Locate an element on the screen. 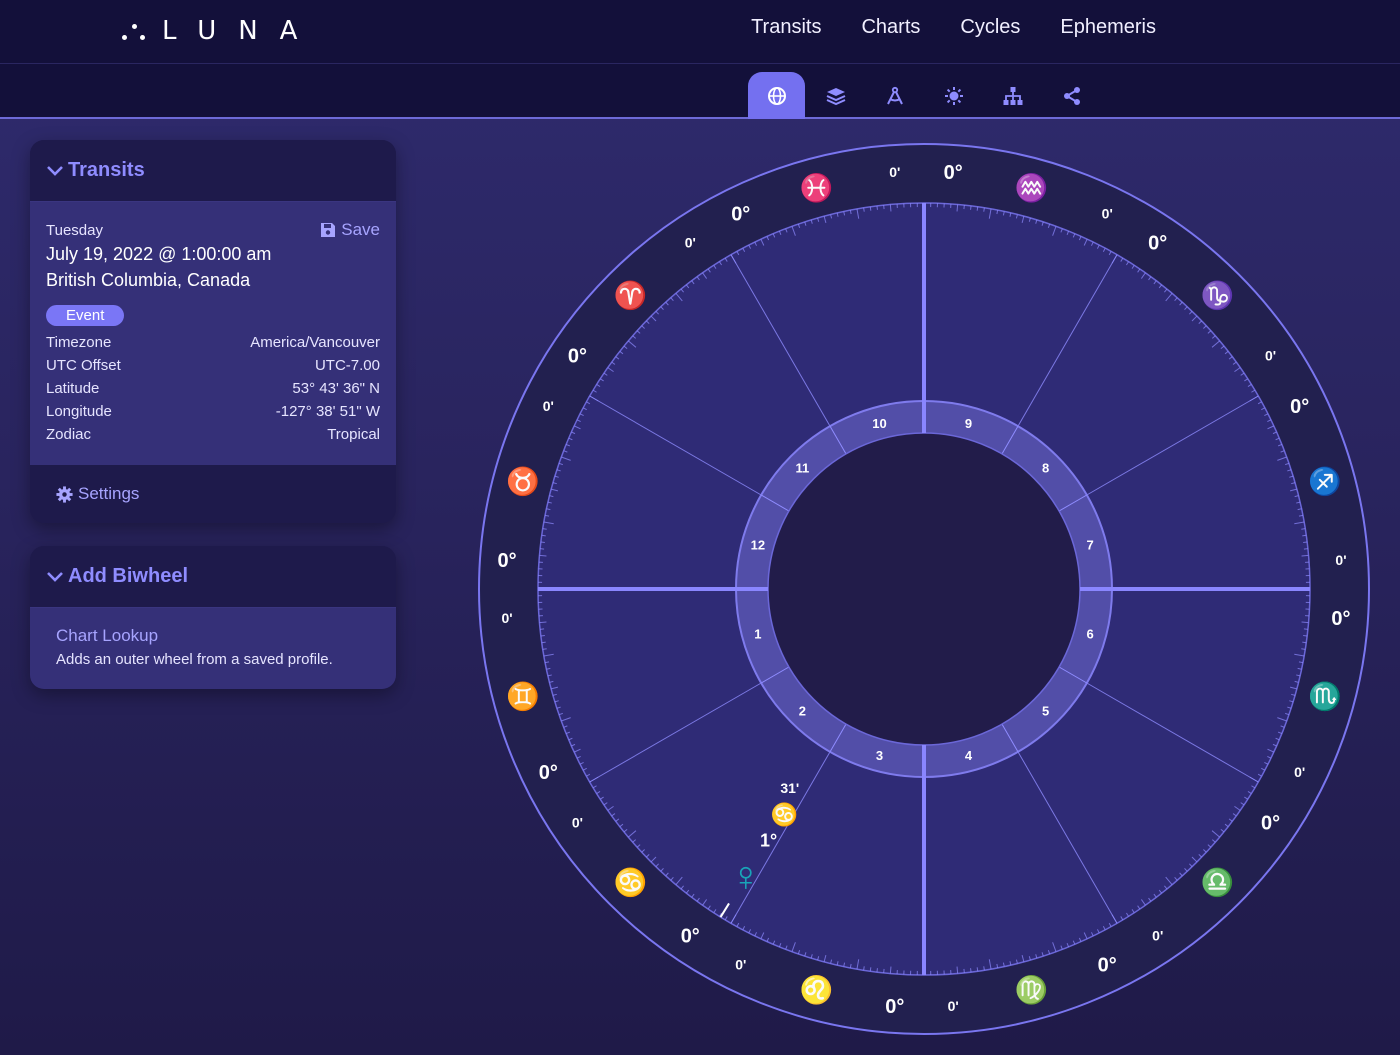  chart-lookup-link: Chart Lookup is located at coordinates (213, 636).